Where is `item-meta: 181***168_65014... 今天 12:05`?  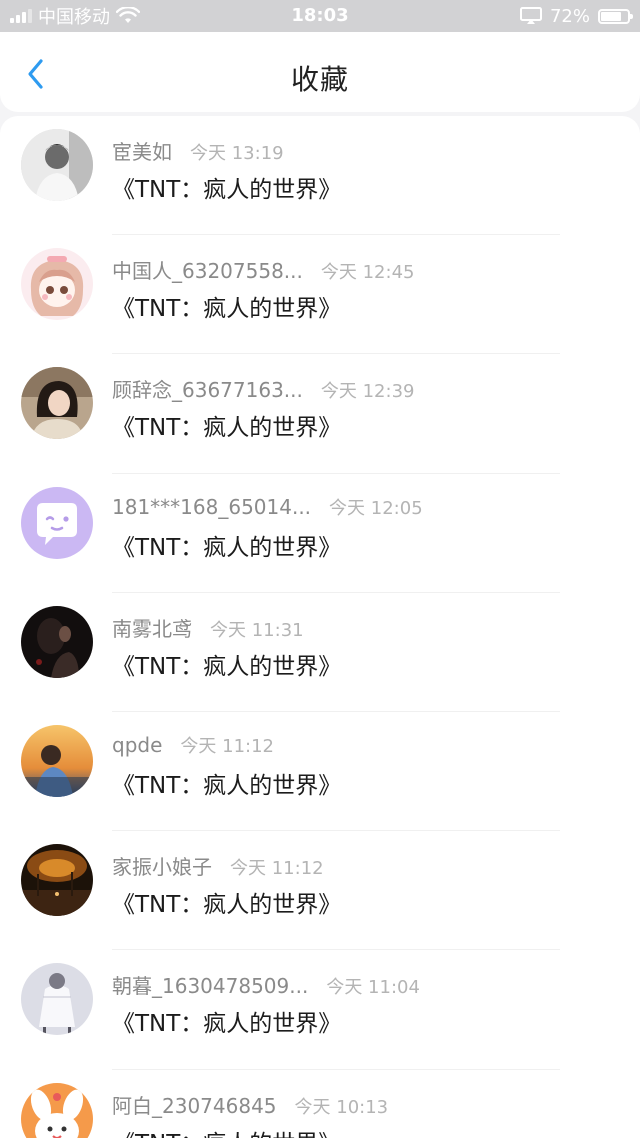
item-meta: 181***168_65014... 今天 12:05 is located at coordinates (267, 507).